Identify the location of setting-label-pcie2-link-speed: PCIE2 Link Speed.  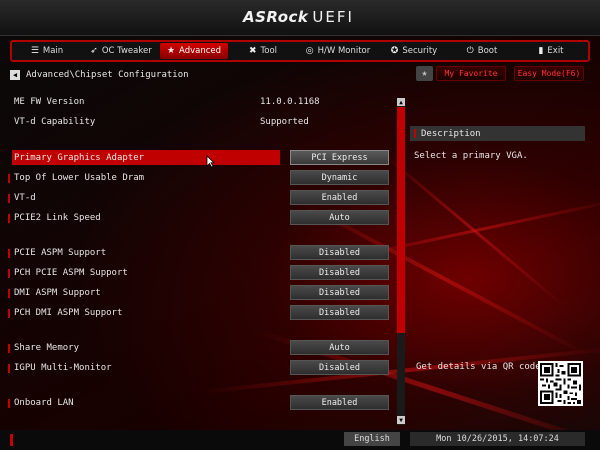
(57, 218).